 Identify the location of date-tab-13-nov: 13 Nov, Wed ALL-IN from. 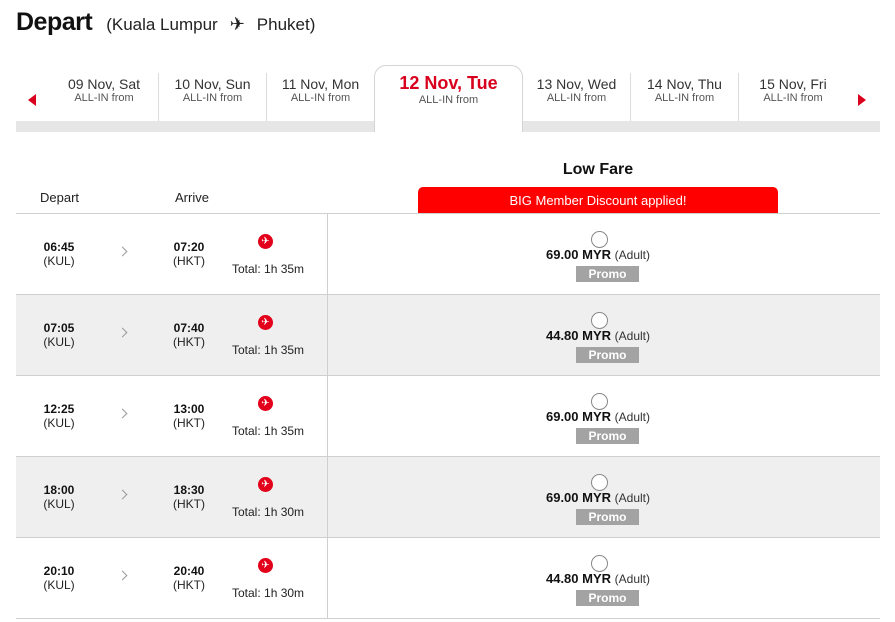
(577, 97).